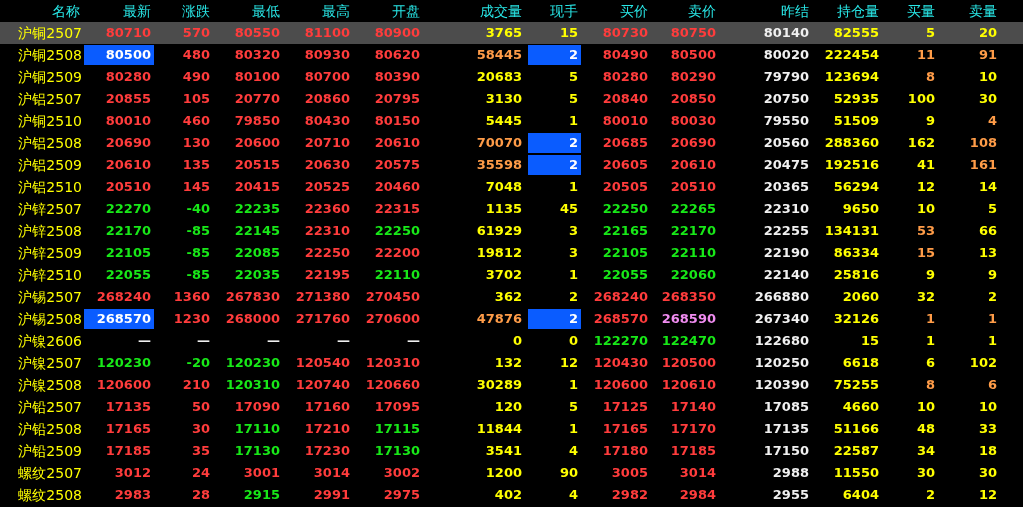 The height and width of the screenshot is (507, 1023). I want to click on table-row: 沪铅2507 17135 50 17090 17160 17095 120 5 17125 17140 17085 4660 10 10, so click(511, 407).